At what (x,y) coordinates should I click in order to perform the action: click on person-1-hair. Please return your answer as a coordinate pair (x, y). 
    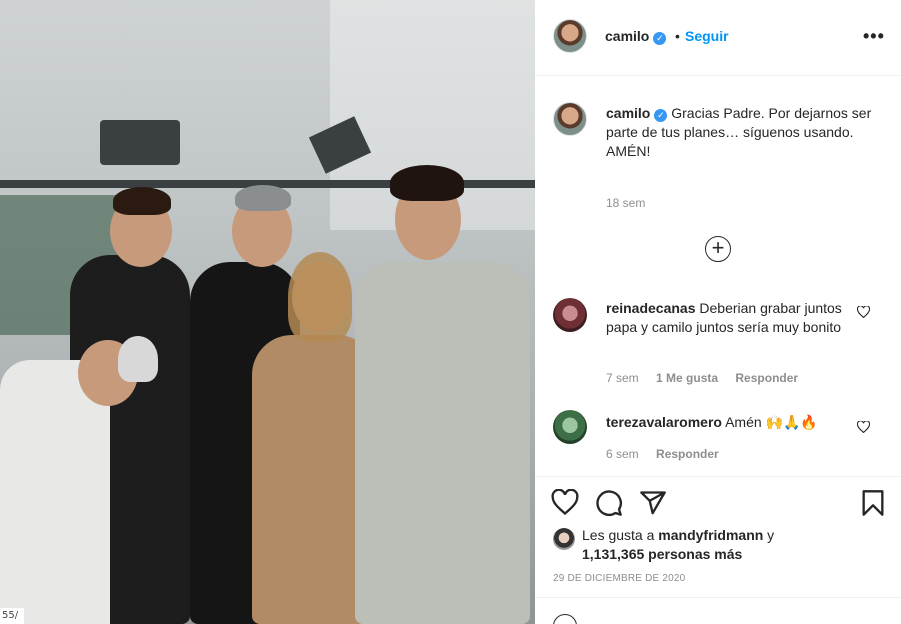
    Looking at the image, I should click on (142, 201).